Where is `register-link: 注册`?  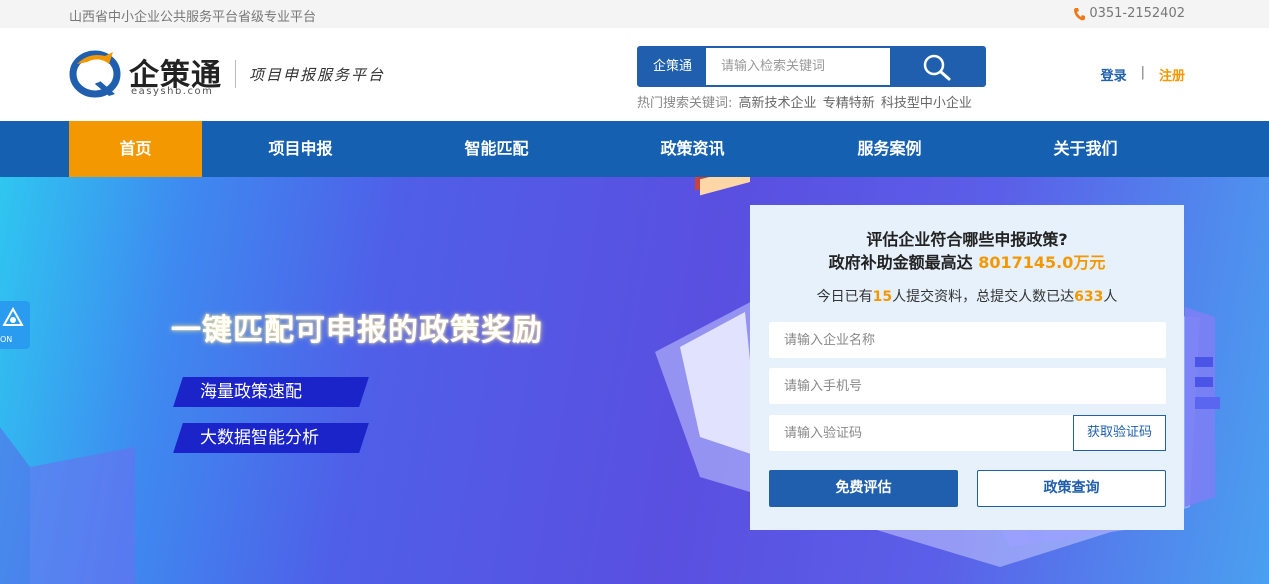 register-link: 注册 is located at coordinates (1172, 74).